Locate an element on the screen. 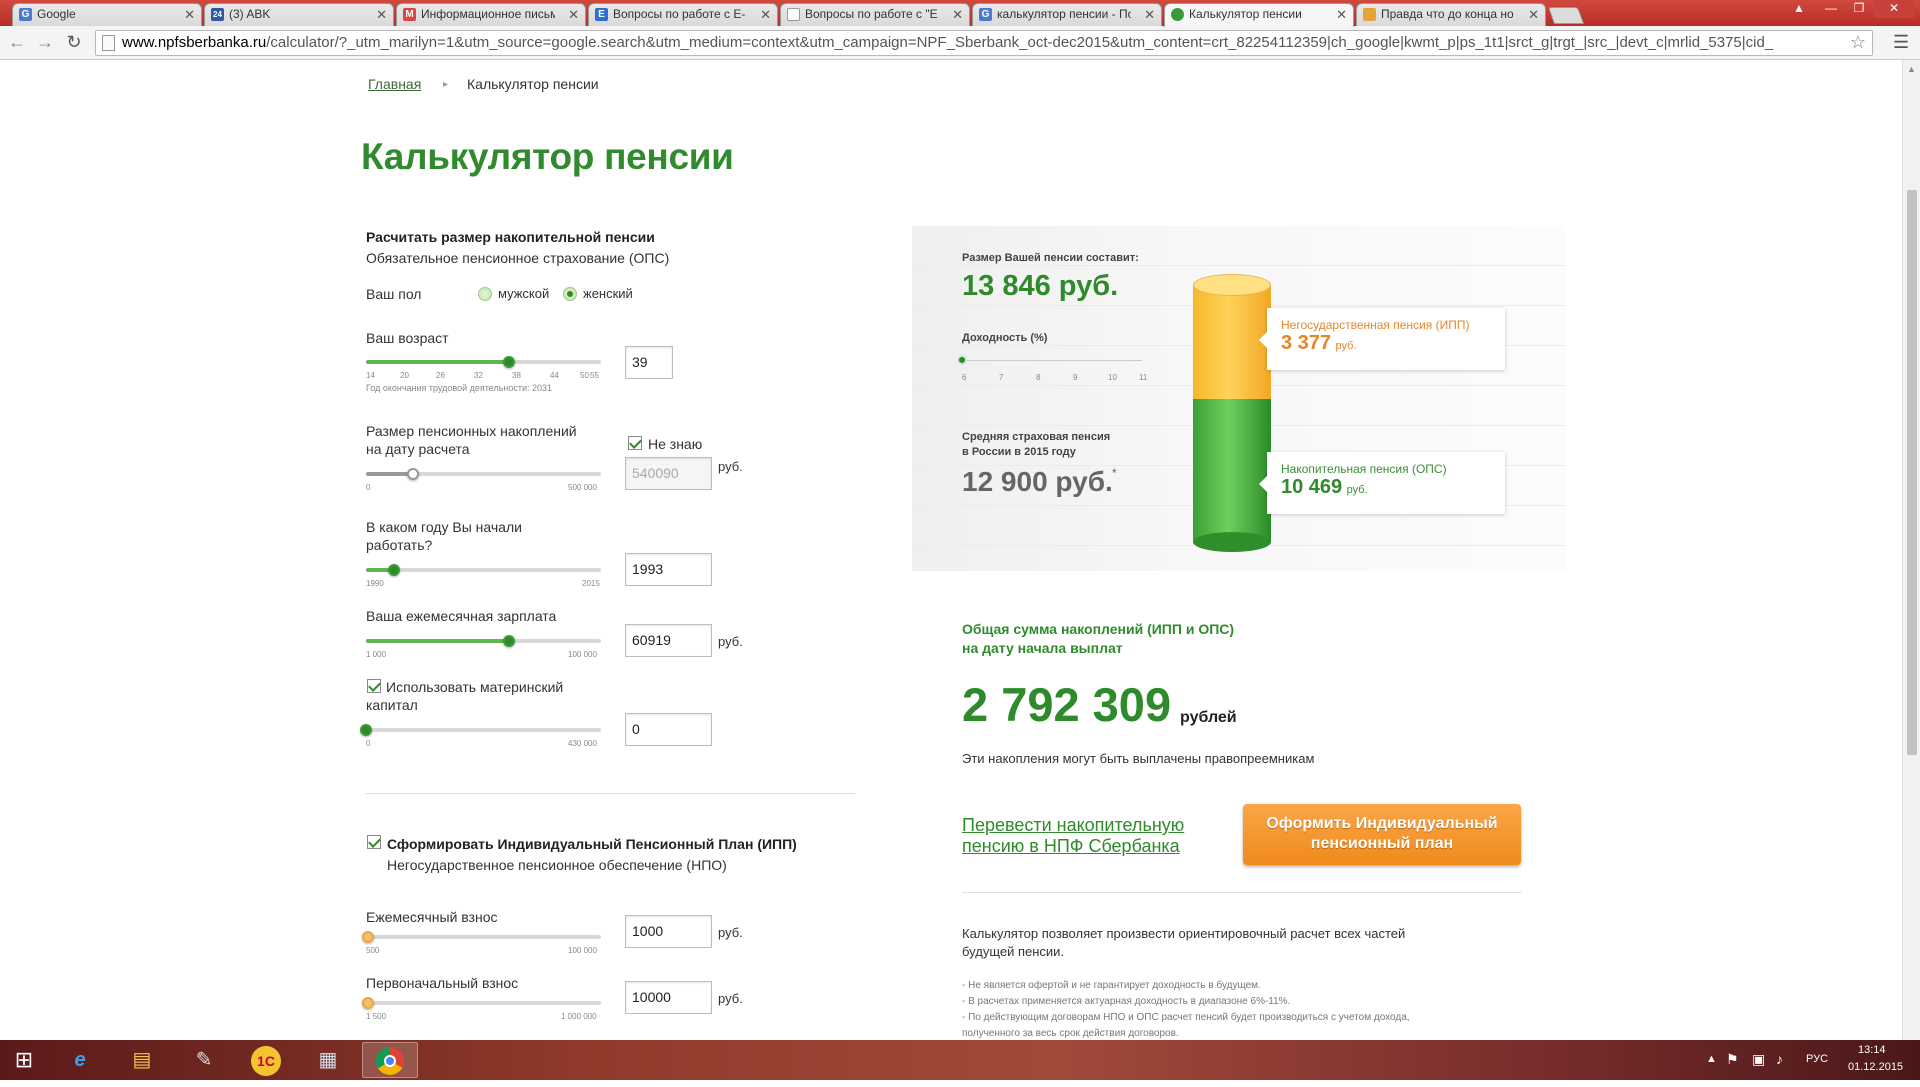 This screenshot has height=1087, width=1920. tab-title: Информационное письм is located at coordinates (488, 14).